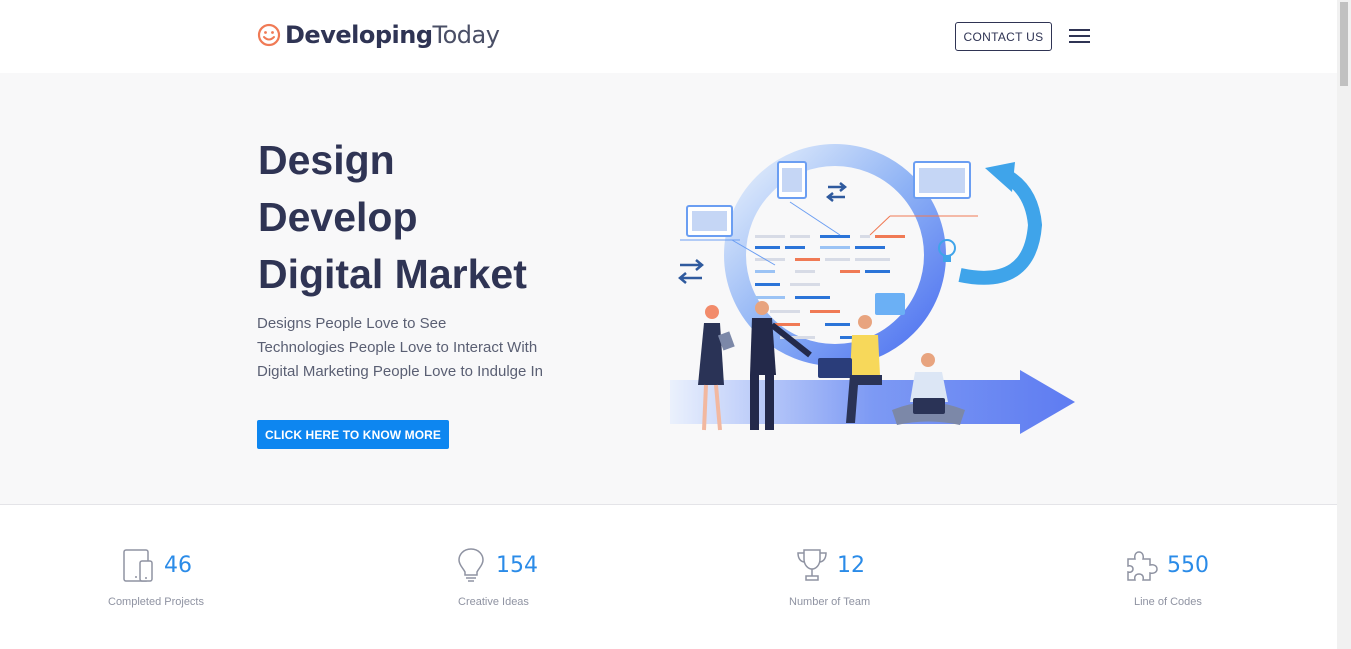  What do you see at coordinates (326, 160) in the screenshot?
I see `hero-title-line: Design` at bounding box center [326, 160].